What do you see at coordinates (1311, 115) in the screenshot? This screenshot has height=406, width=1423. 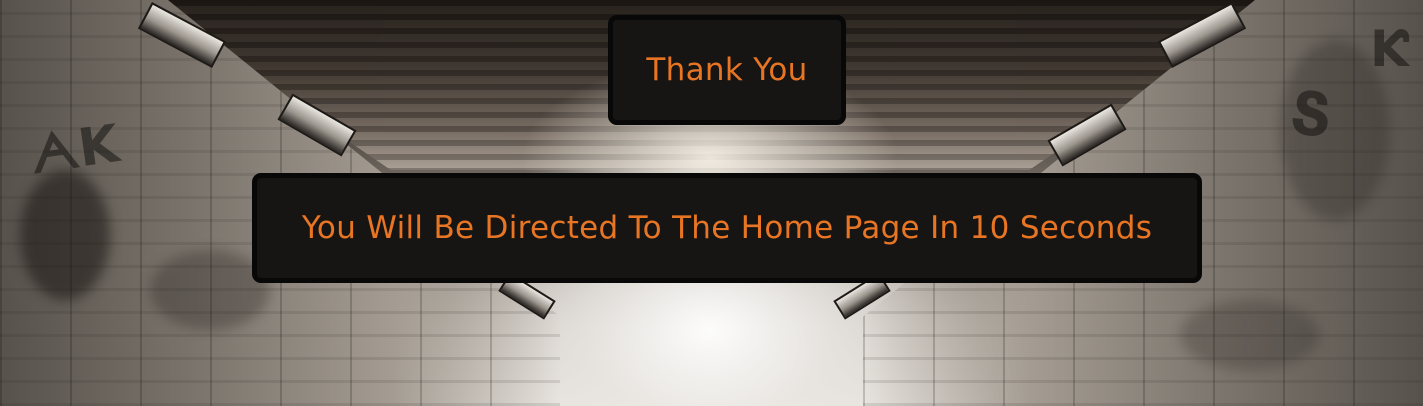 I see `graffiti-mark: Տ` at bounding box center [1311, 115].